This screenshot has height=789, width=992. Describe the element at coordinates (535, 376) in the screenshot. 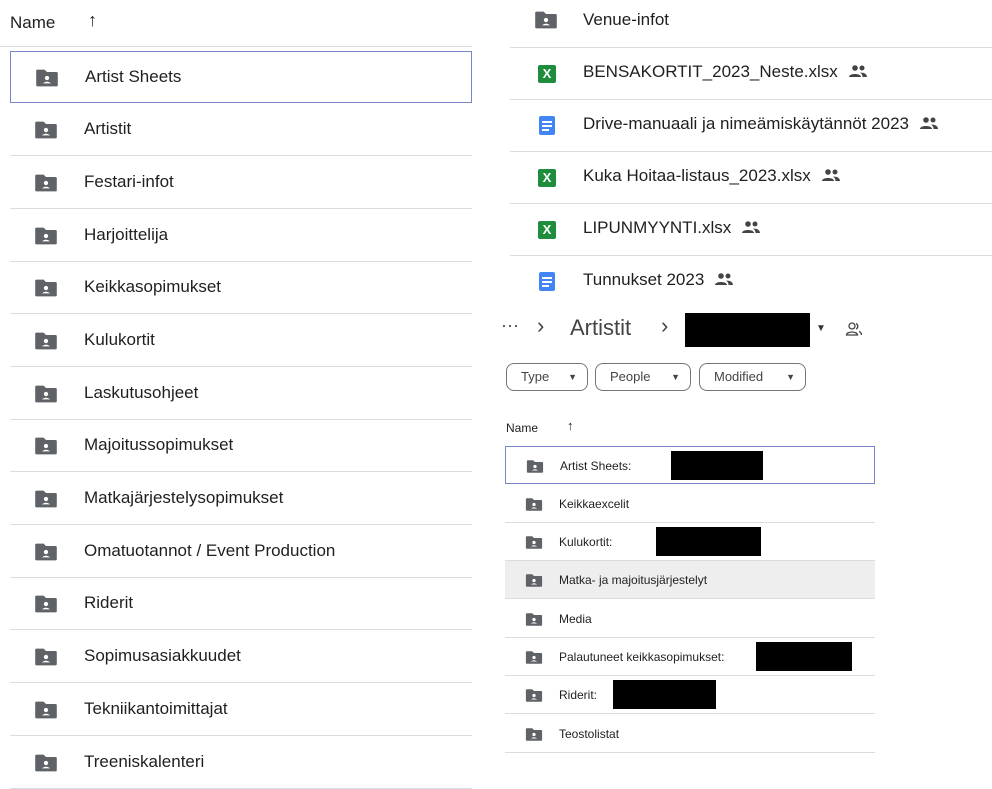

I see `type-filter-label: Type` at that location.